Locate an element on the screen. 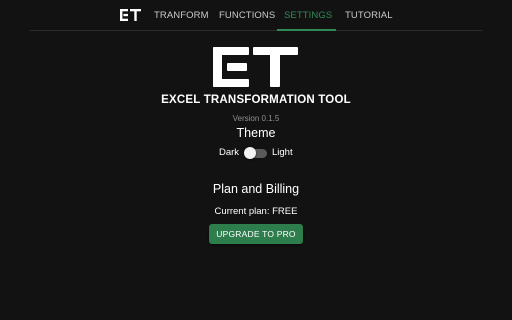 Image resolution: width=512 pixels, height=320 pixels. theme-heading: Theme is located at coordinates (256, 133).